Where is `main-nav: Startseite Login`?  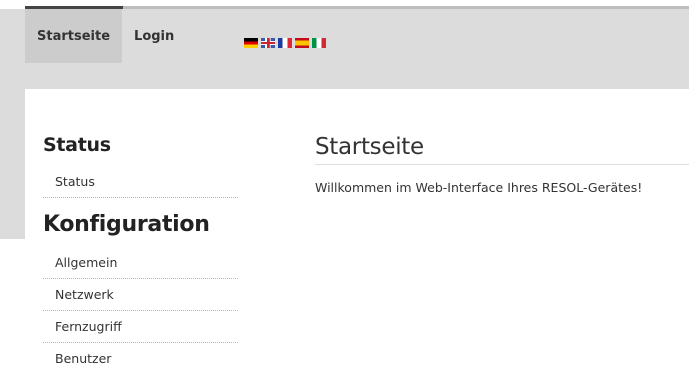 main-nav: Startseite Login is located at coordinates (105, 36).